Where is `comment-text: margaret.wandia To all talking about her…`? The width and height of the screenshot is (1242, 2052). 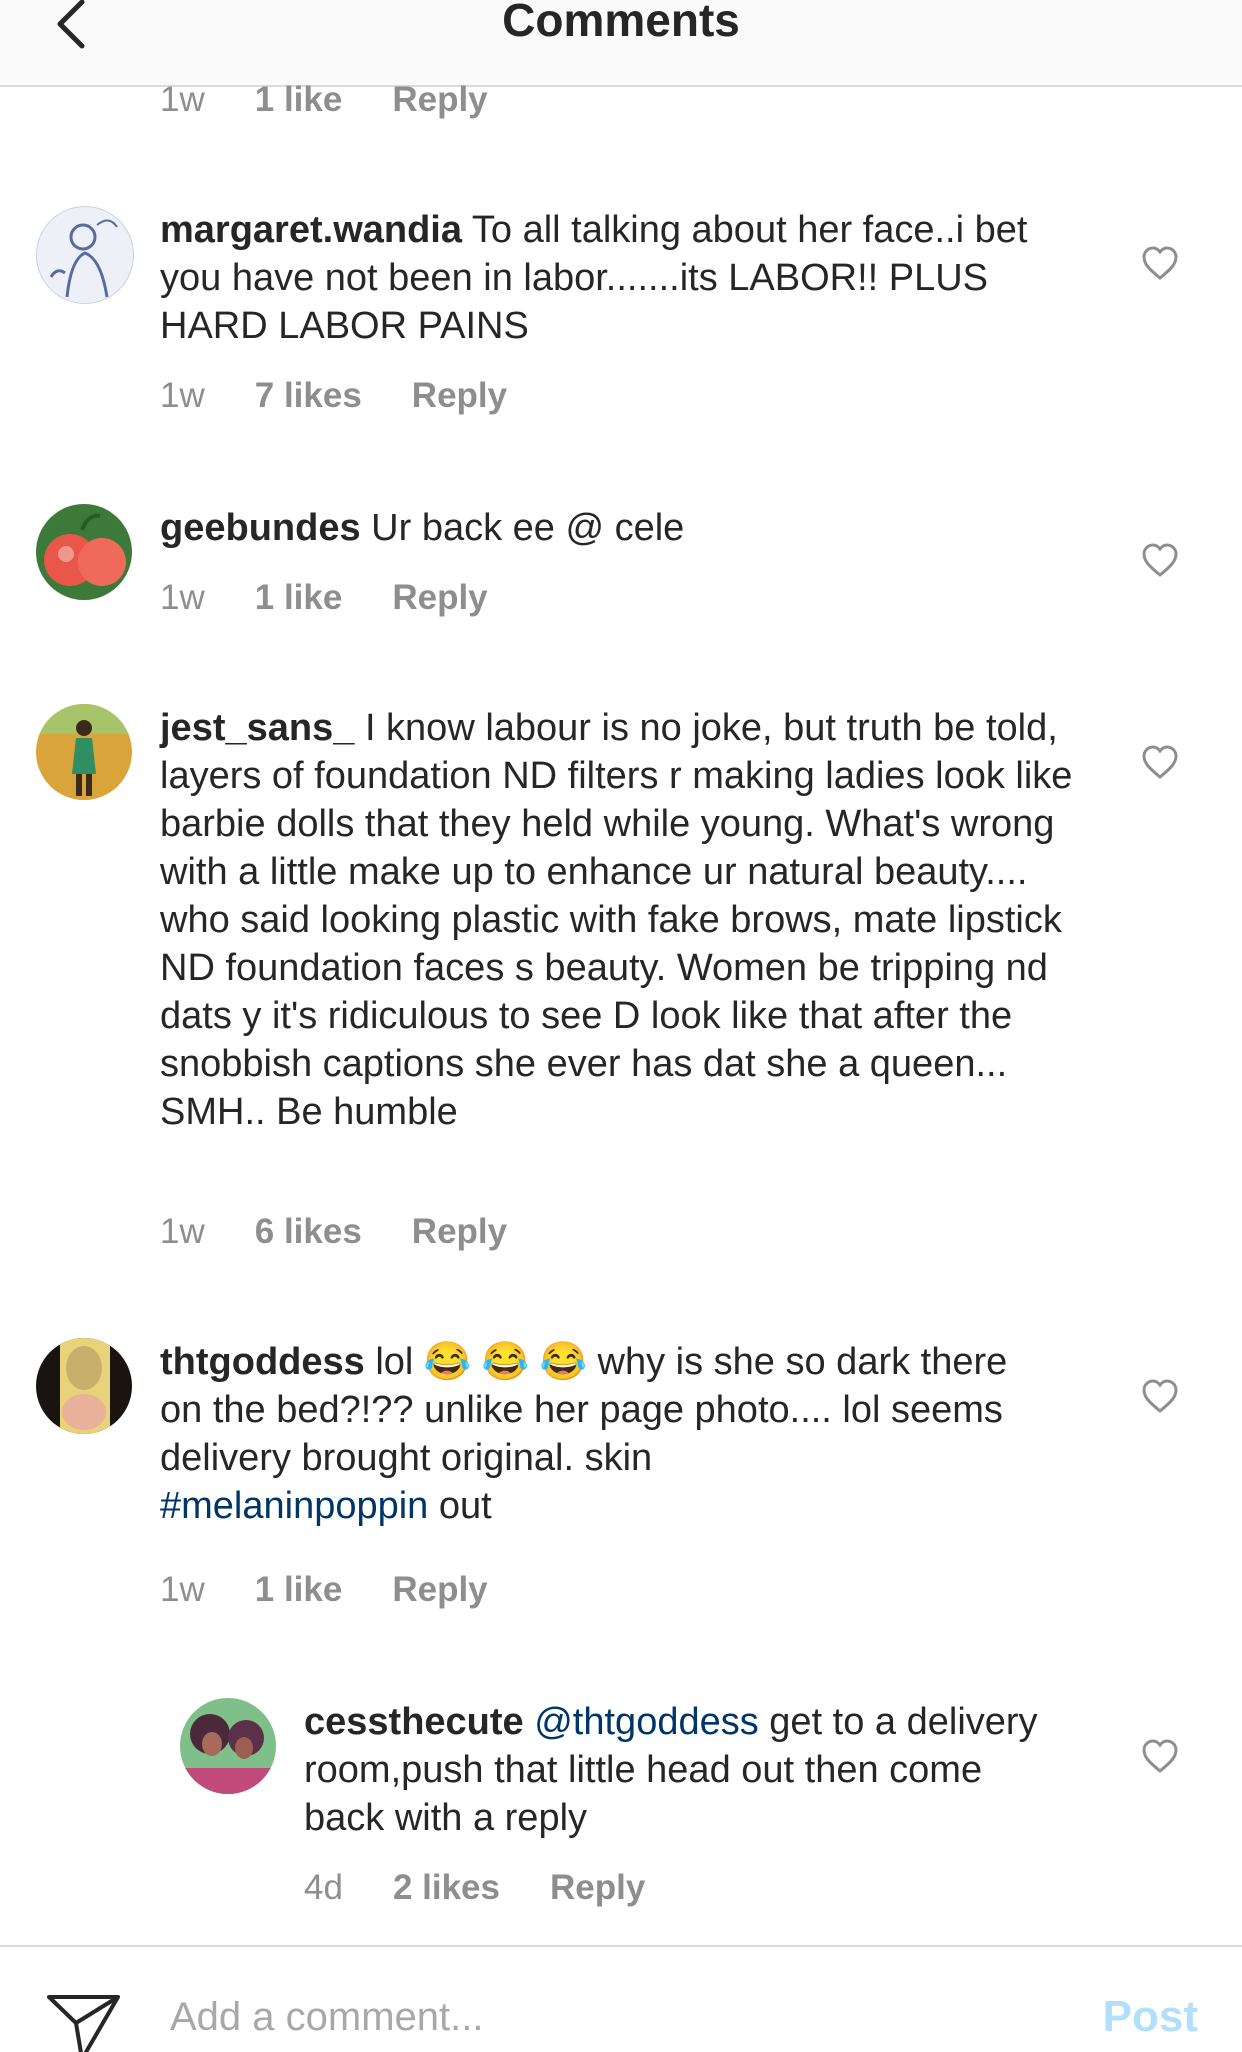 comment-text: margaret.wandia To all talking about her… is located at coordinates (595, 278).